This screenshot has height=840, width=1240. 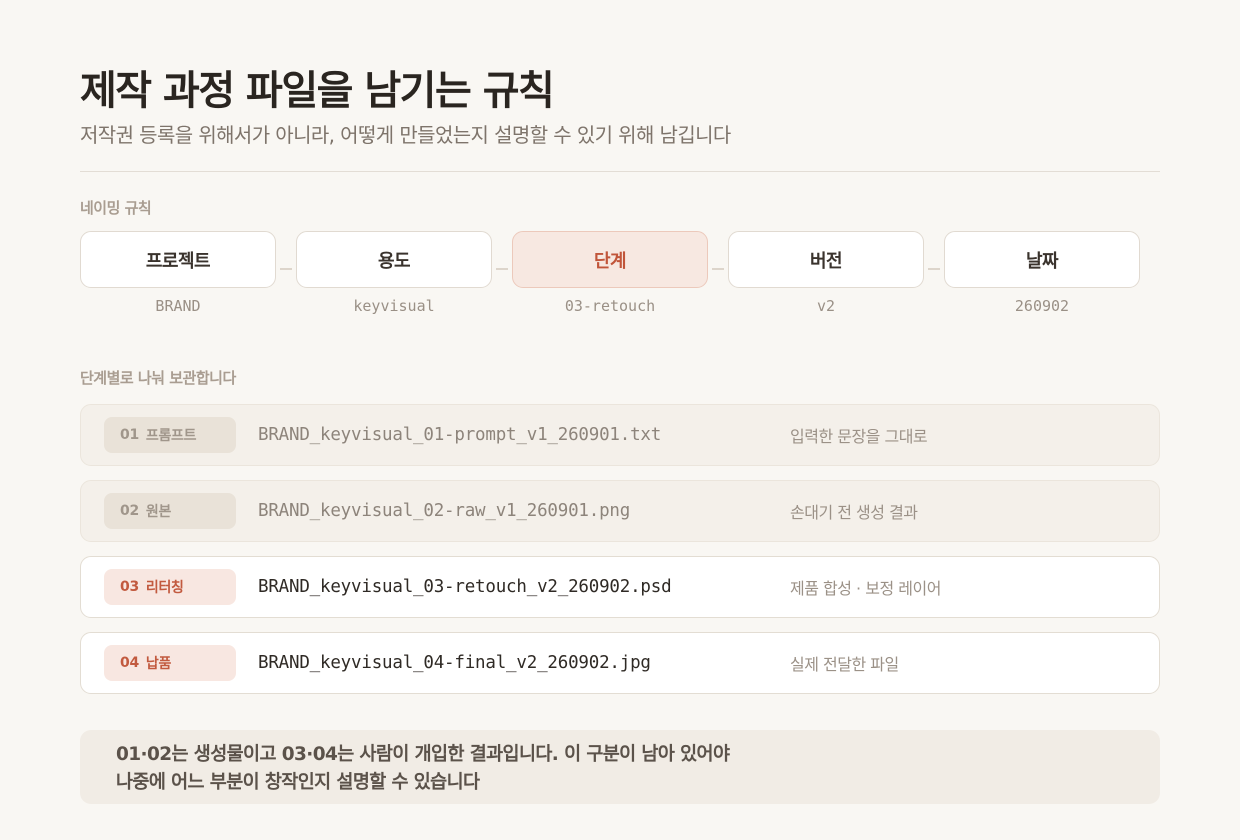 I want to click on naming-example-stage: 03-retouch, so click(x=610, y=306).